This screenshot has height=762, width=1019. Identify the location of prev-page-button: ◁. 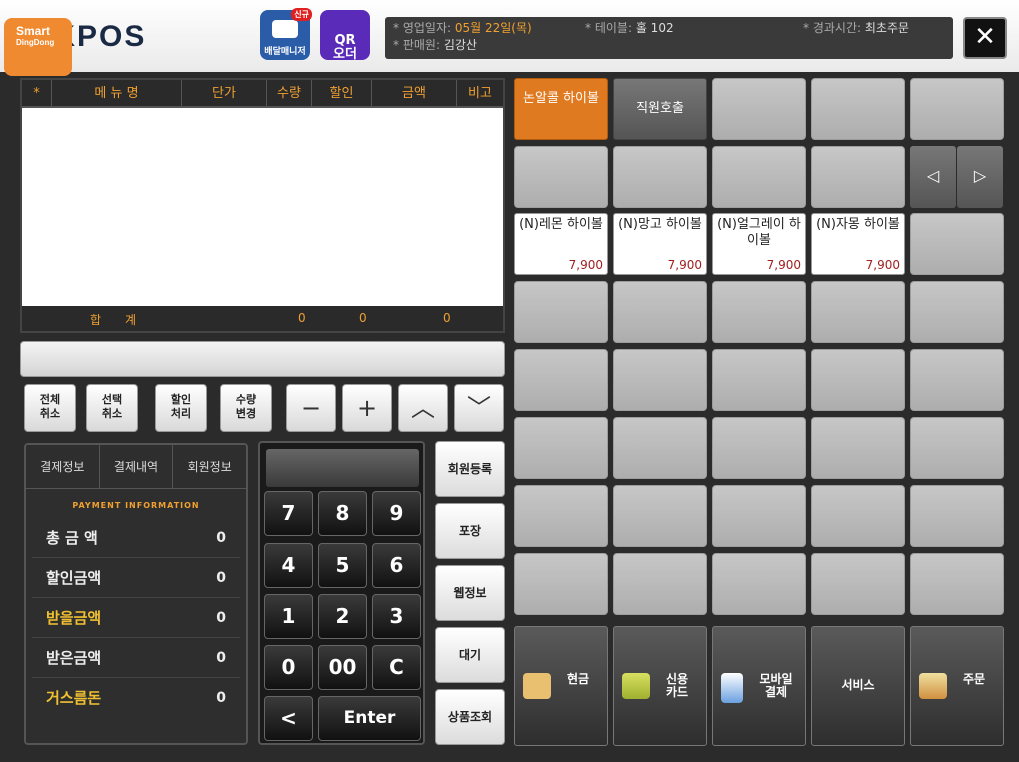
(933, 177).